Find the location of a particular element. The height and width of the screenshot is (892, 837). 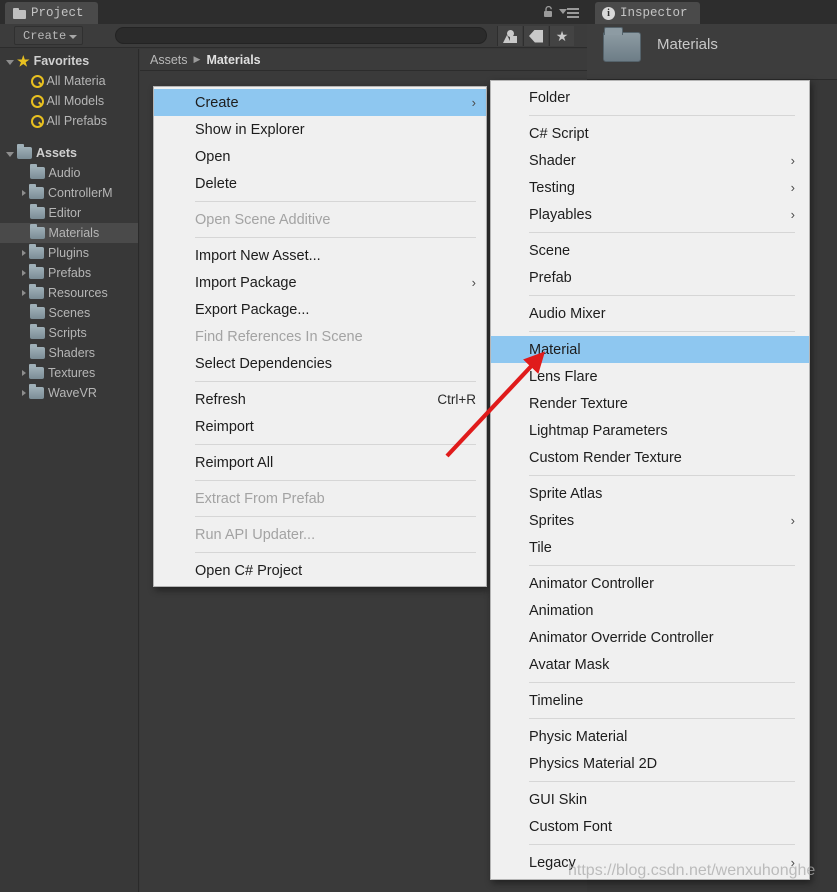

create-dropdown-button: Create is located at coordinates (49, 35).